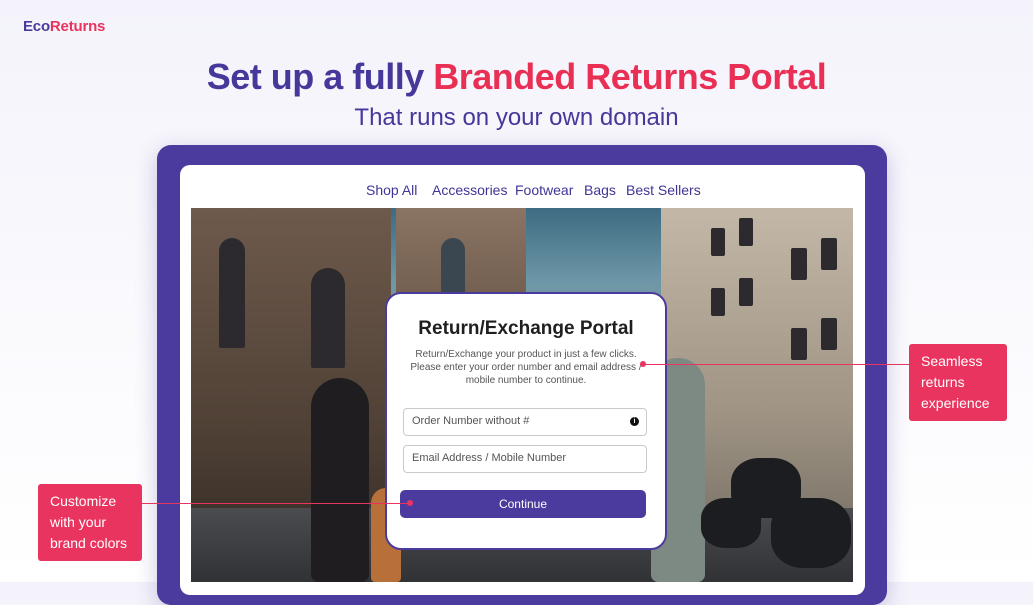 The image size is (1033, 605). Describe the element at coordinates (516, 117) in the screenshot. I see `subheadline: That runs on your own domain` at that location.